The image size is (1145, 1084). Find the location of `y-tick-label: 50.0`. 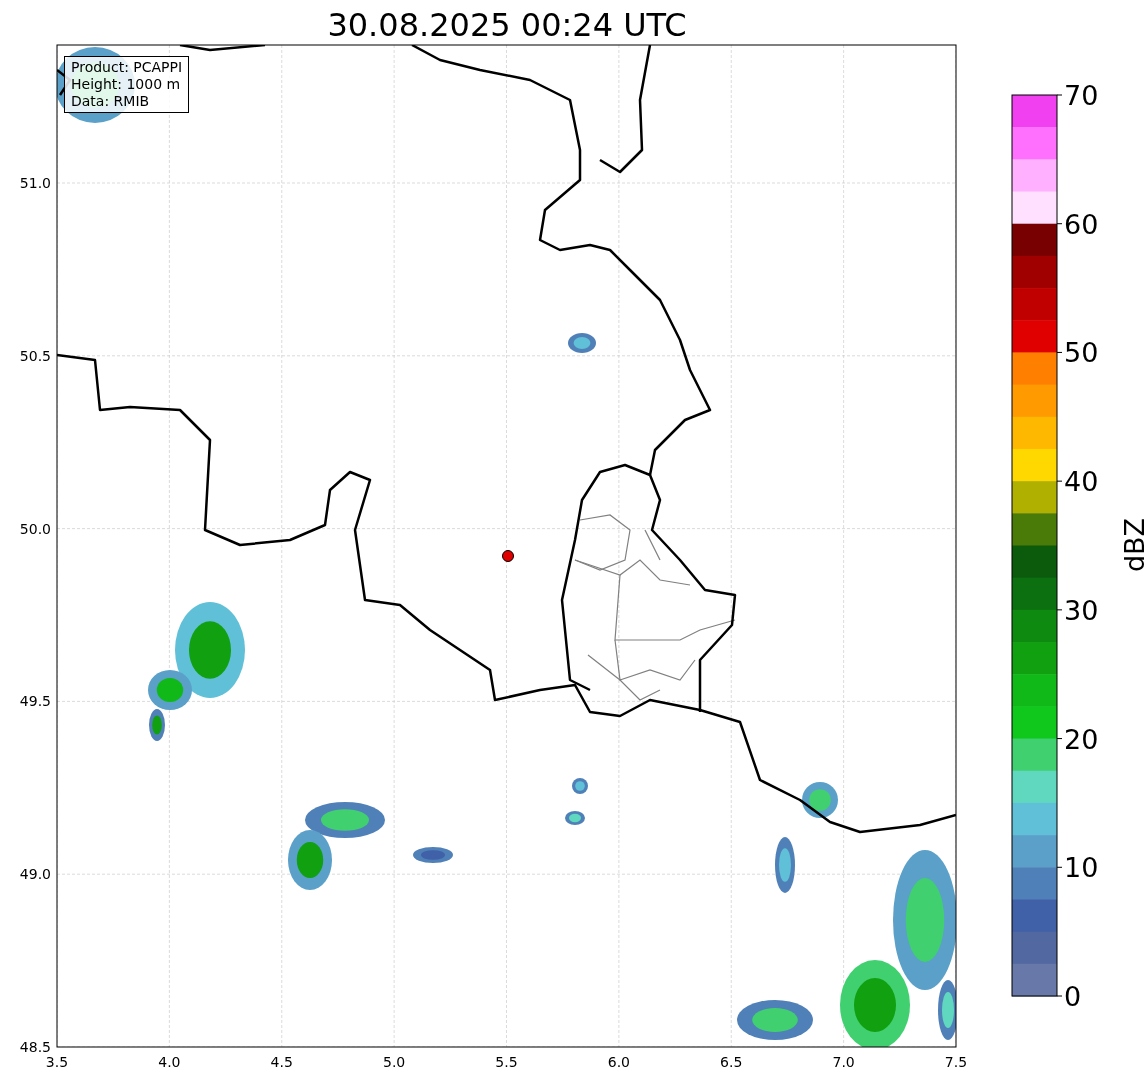

y-tick-label: 50.0 is located at coordinates (35, 528).